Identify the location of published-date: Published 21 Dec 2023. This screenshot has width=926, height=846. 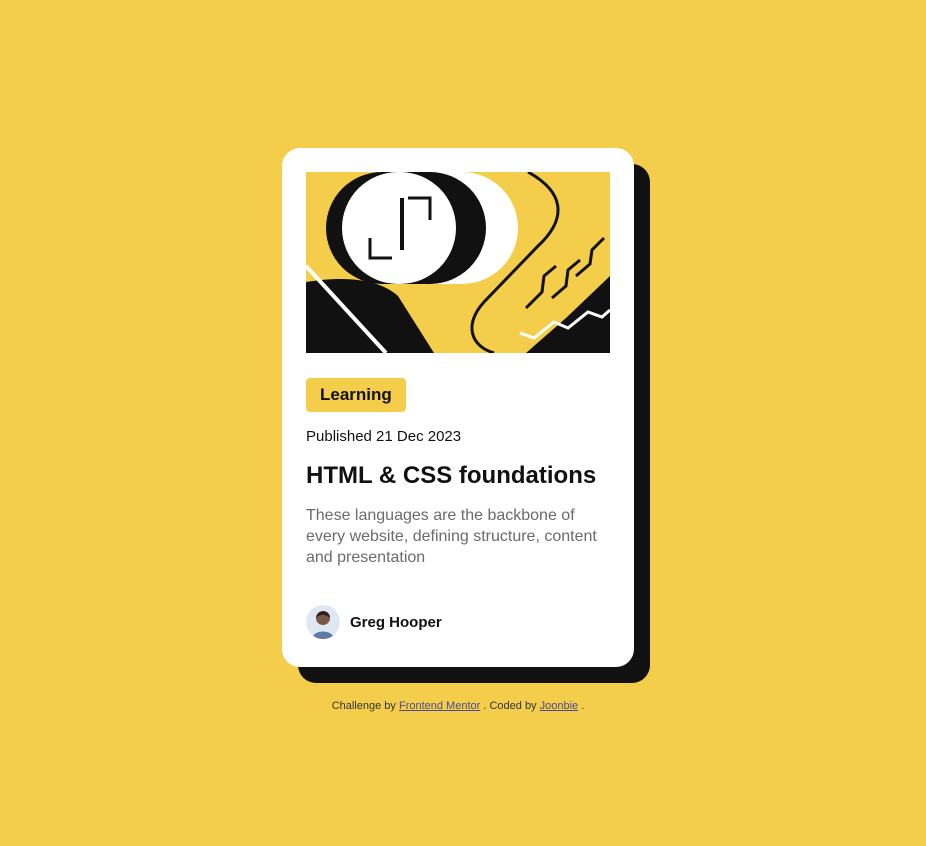
(384, 436).